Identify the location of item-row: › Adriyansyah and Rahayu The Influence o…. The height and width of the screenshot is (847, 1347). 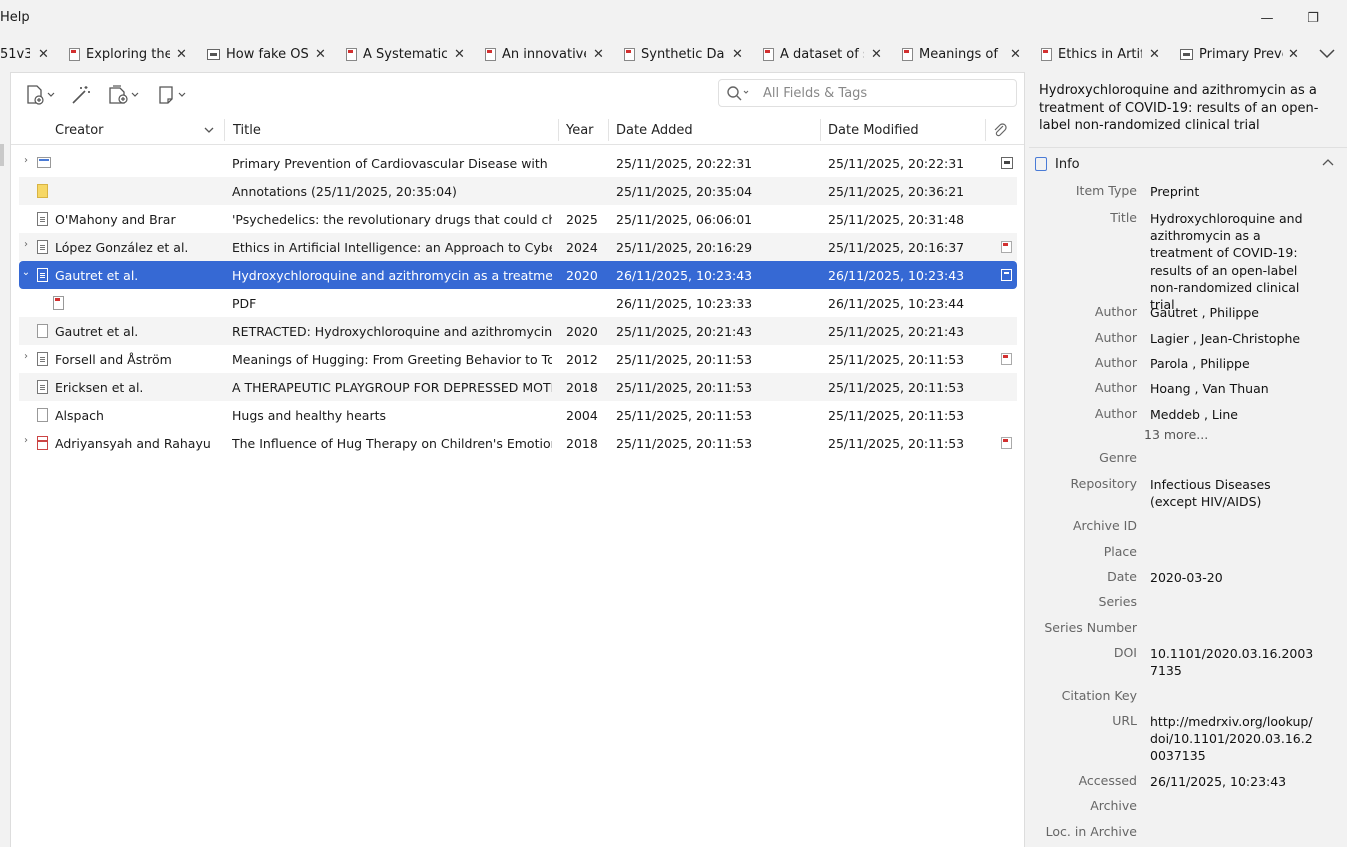
(518, 443).